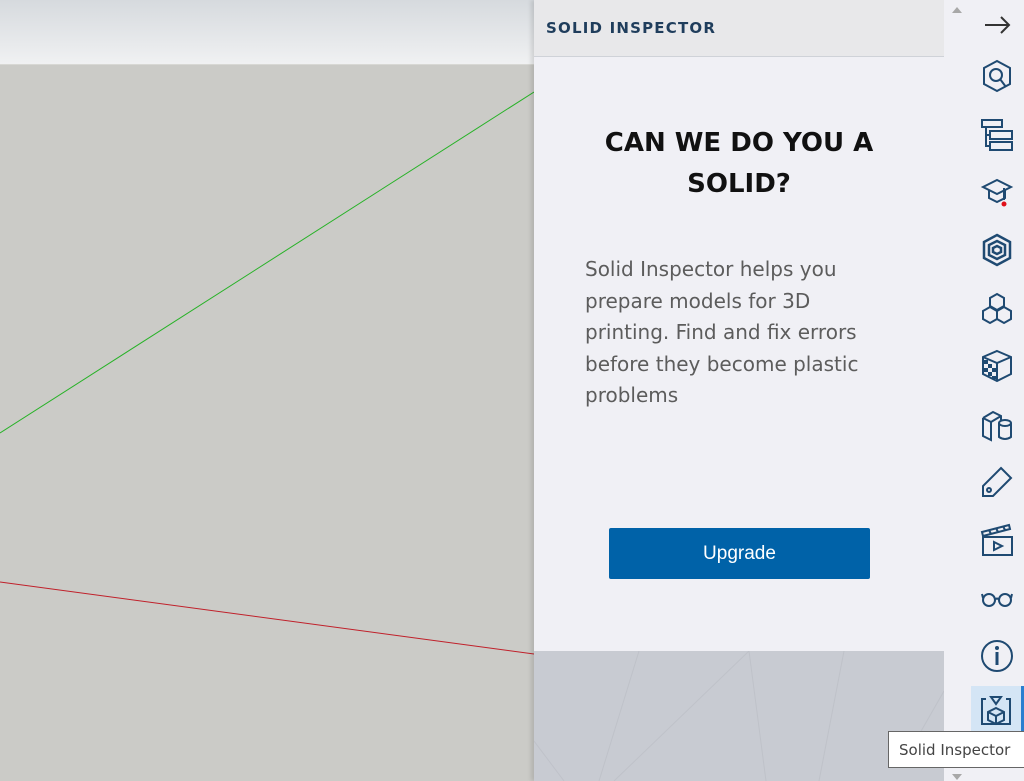 The width and height of the screenshot is (1024, 781). I want to click on clapperboard-icon, so click(996, 539).